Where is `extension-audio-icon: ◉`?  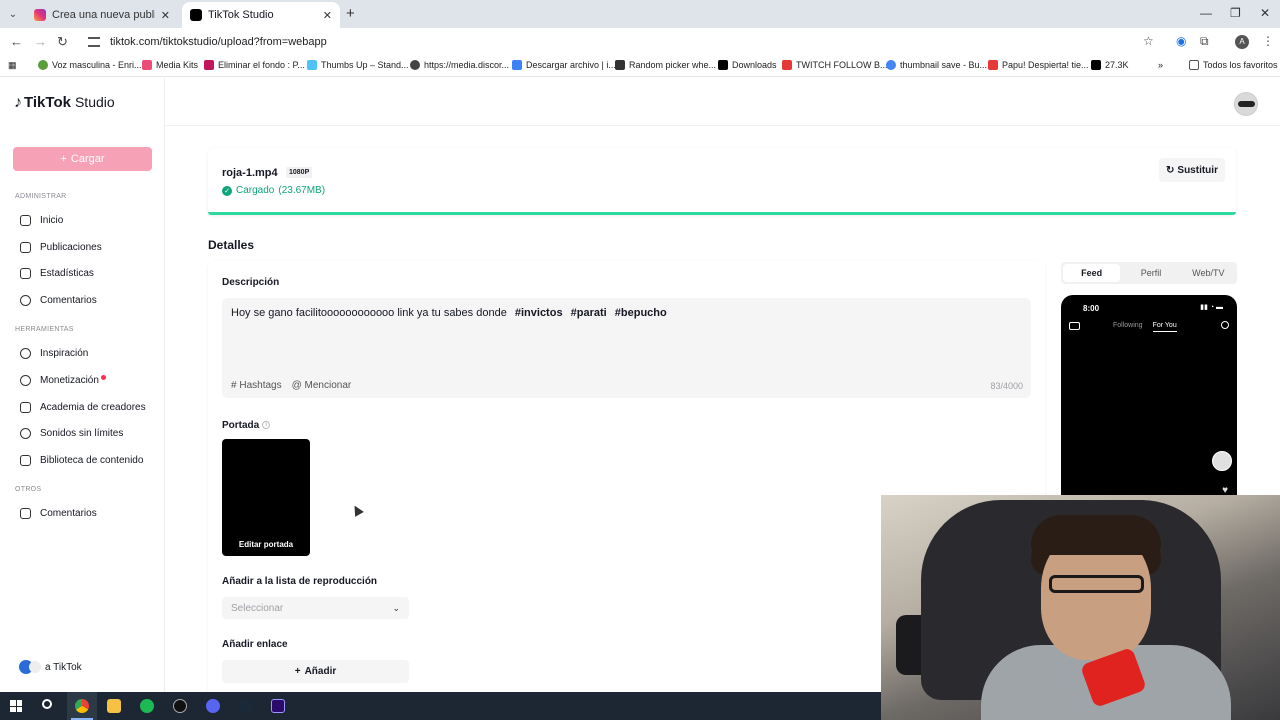 extension-audio-icon: ◉ is located at coordinates (1181, 41).